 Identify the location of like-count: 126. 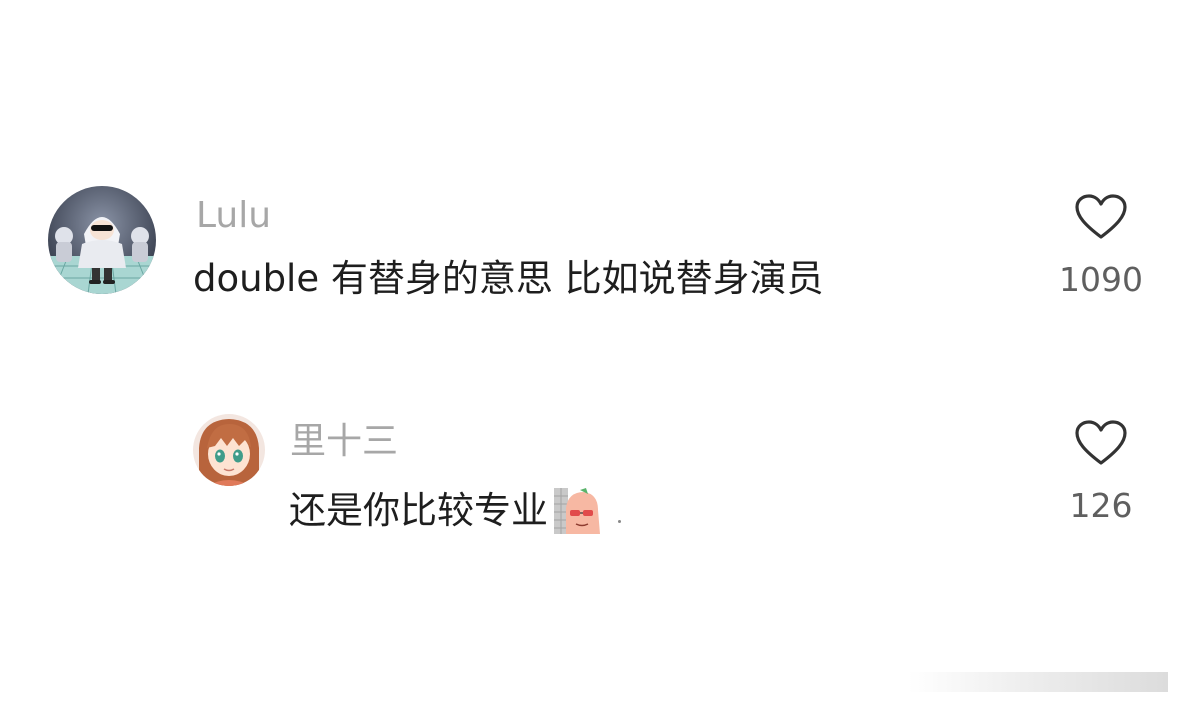
(1101, 505).